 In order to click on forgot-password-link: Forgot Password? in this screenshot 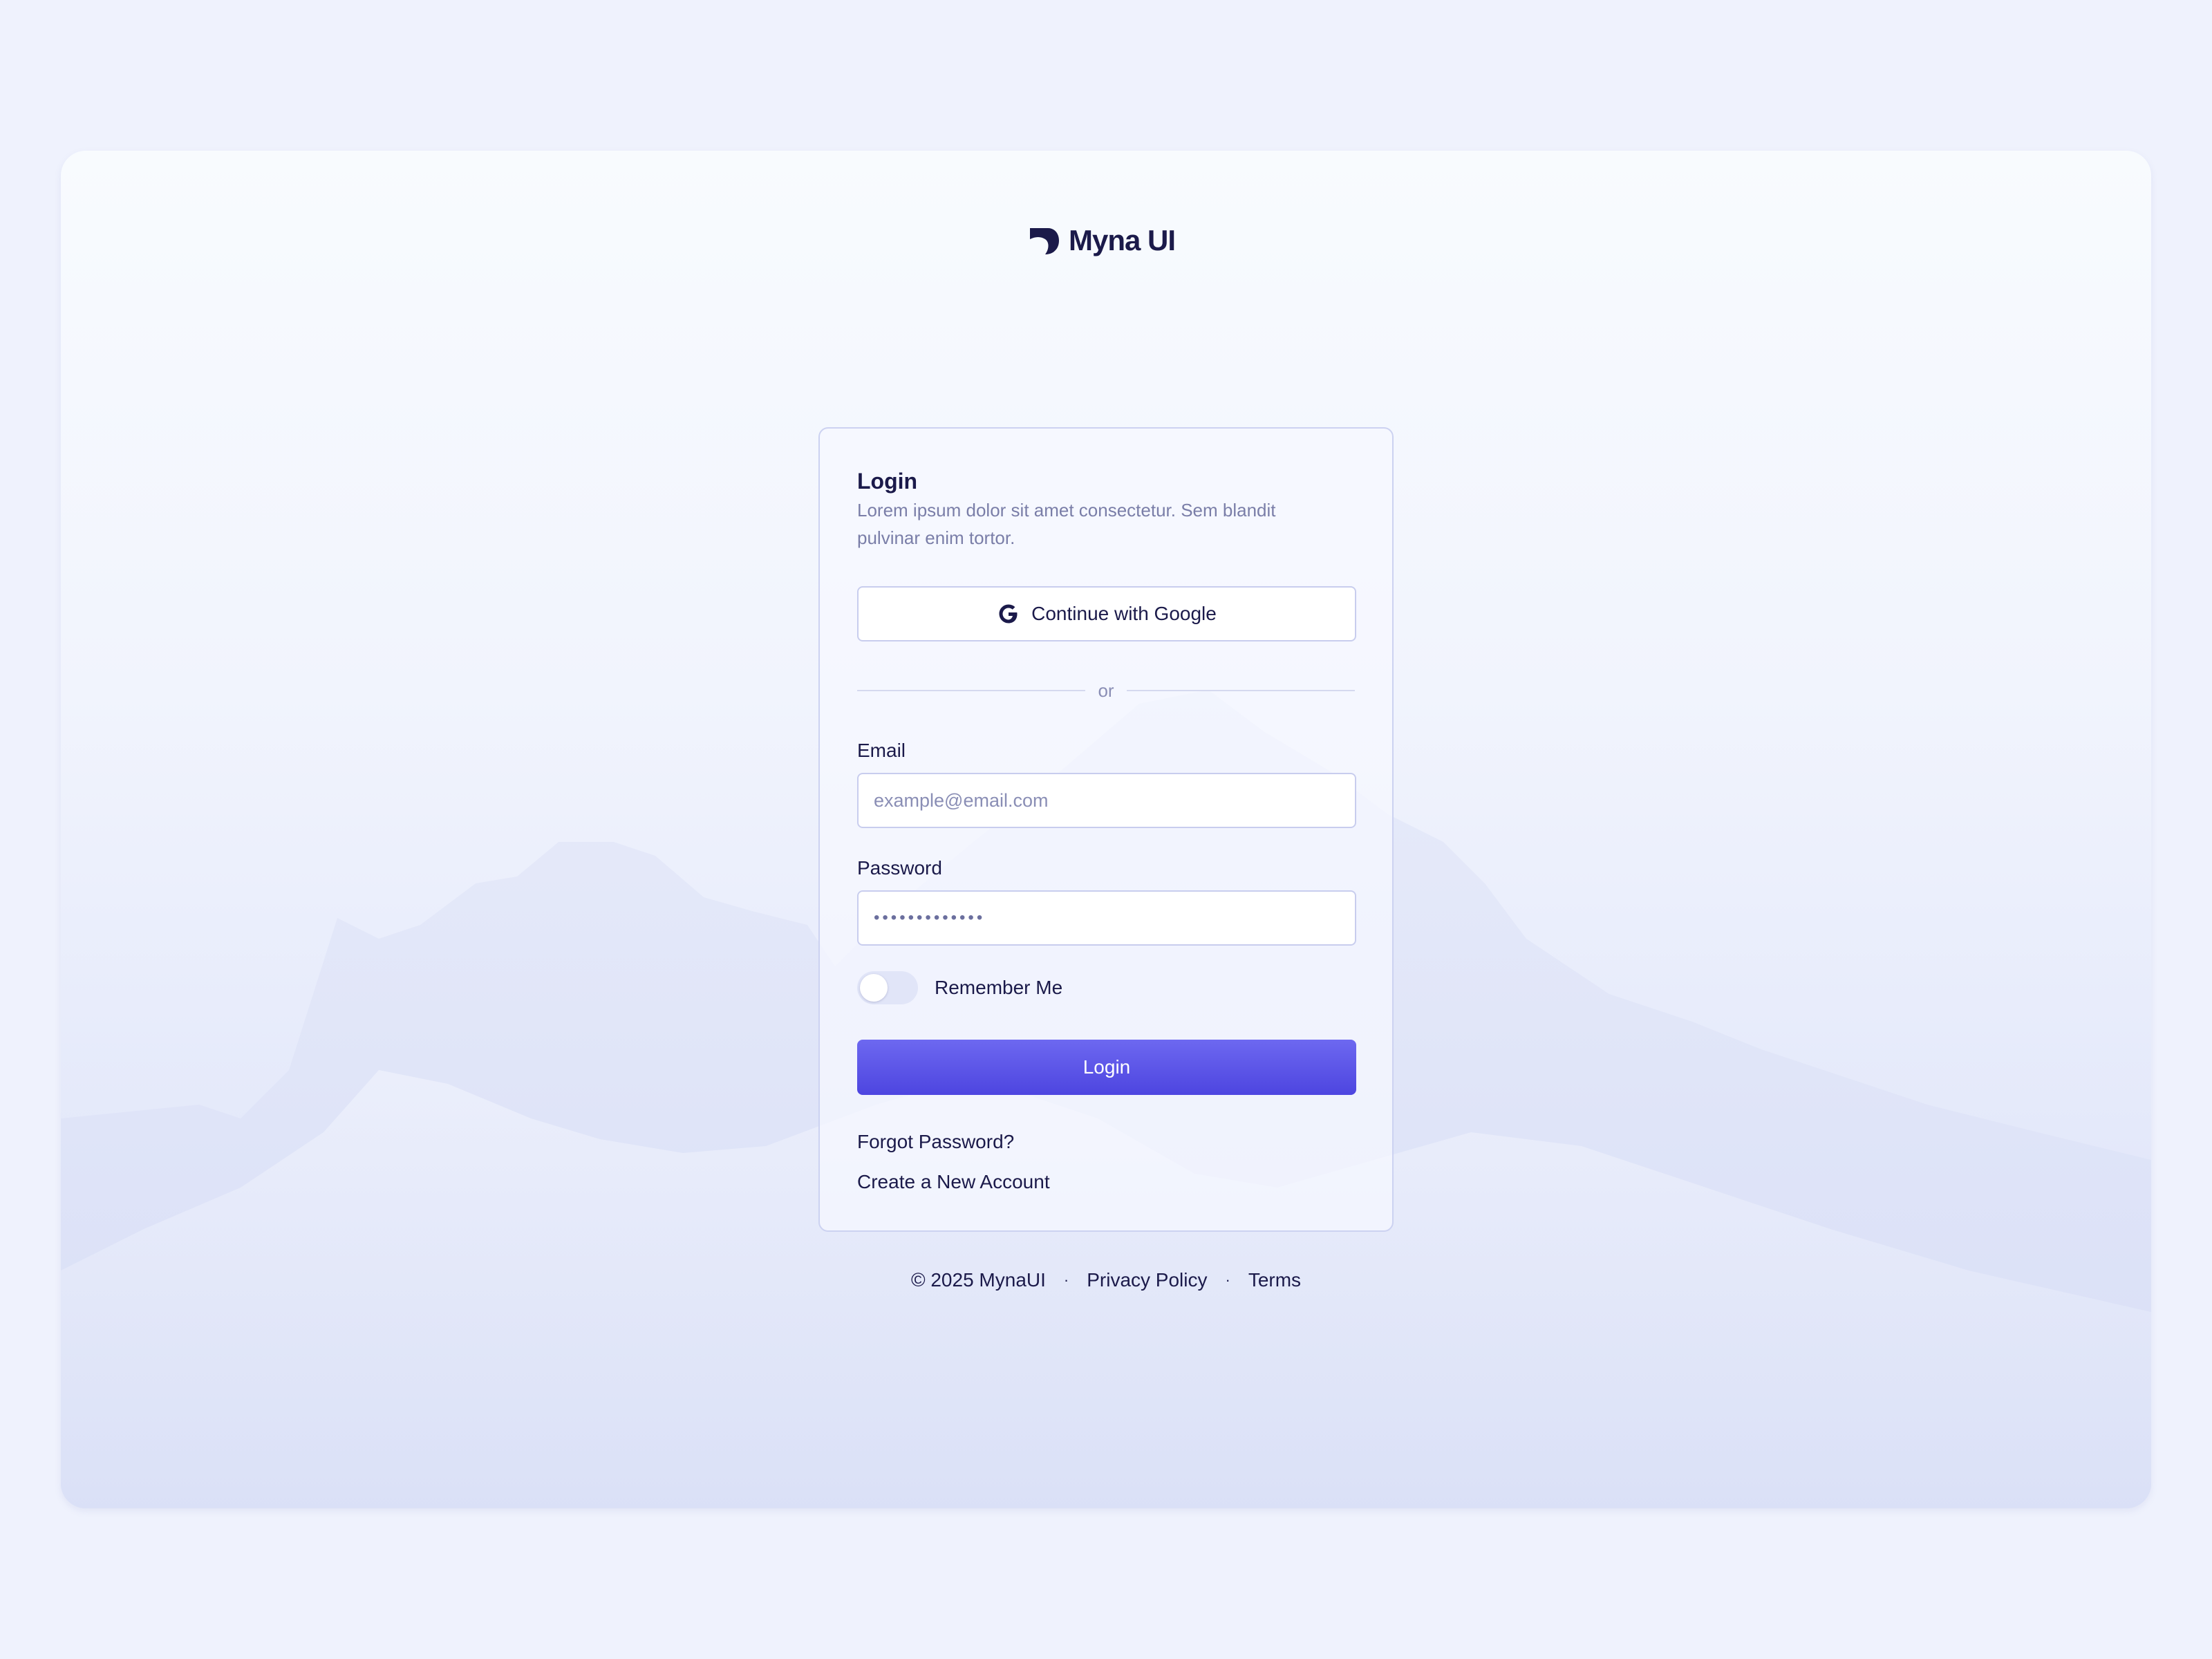, I will do `click(1106, 1142)`.